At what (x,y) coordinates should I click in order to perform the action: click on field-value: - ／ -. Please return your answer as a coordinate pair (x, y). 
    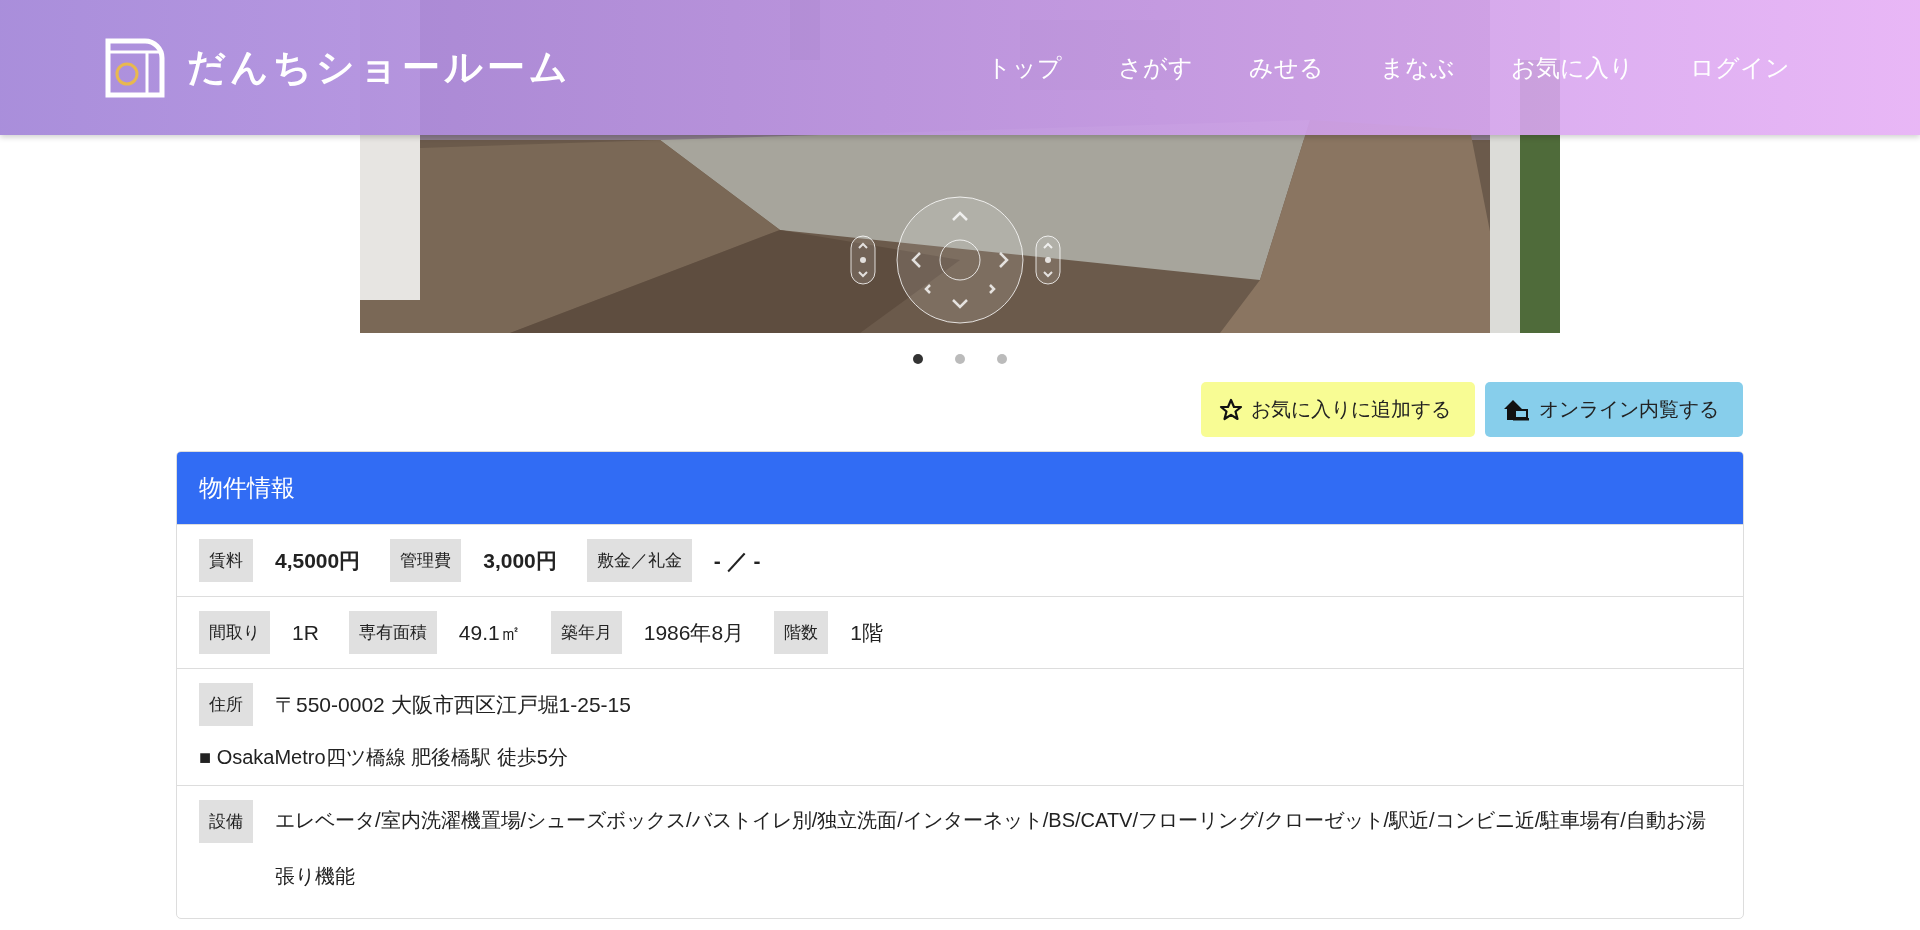
    Looking at the image, I should click on (737, 560).